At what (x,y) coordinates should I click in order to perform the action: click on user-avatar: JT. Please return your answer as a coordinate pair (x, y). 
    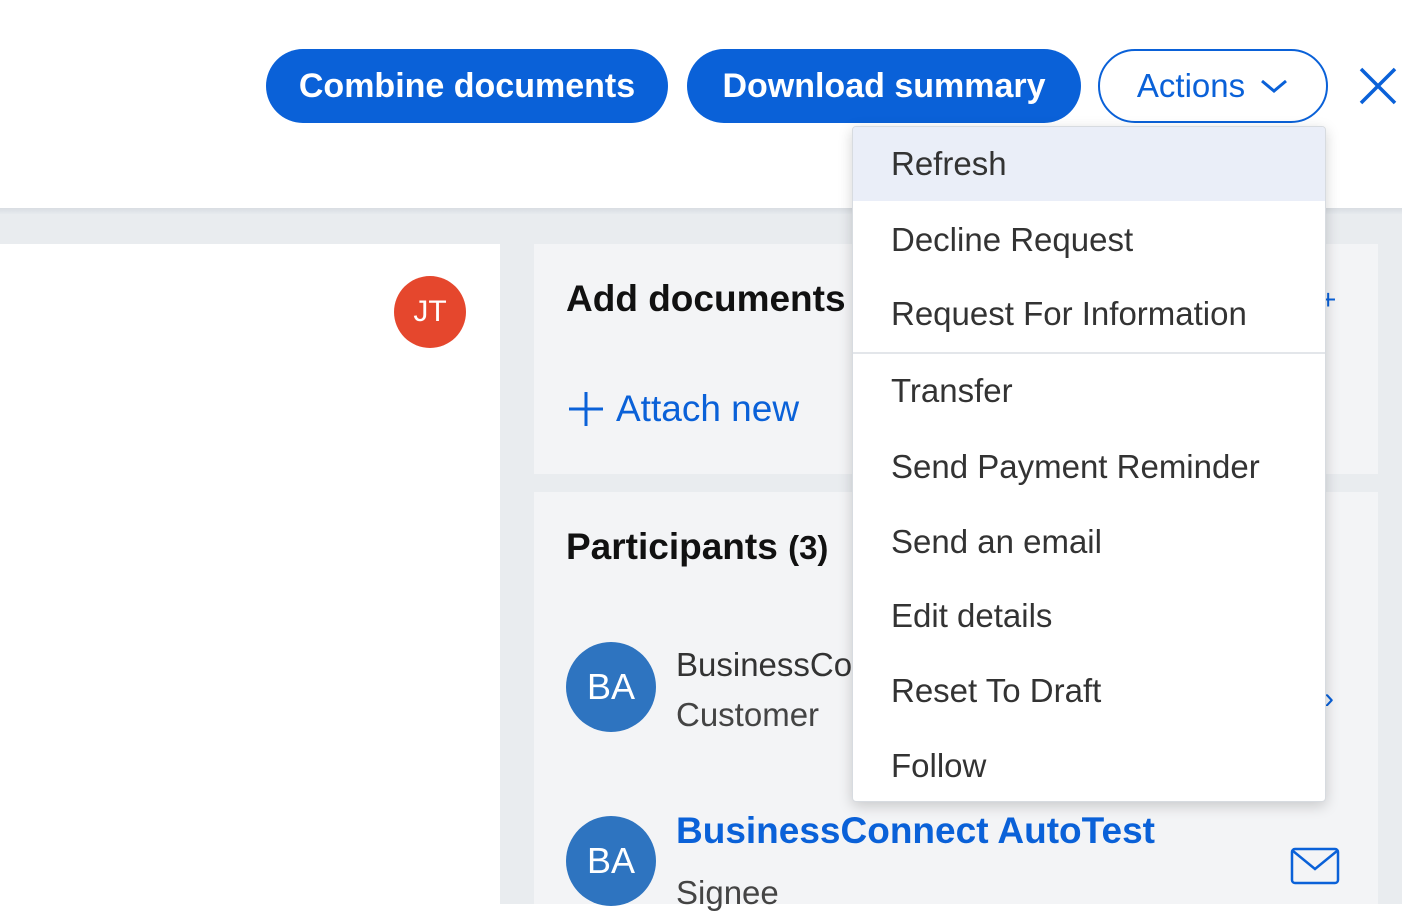
    Looking at the image, I should click on (430, 312).